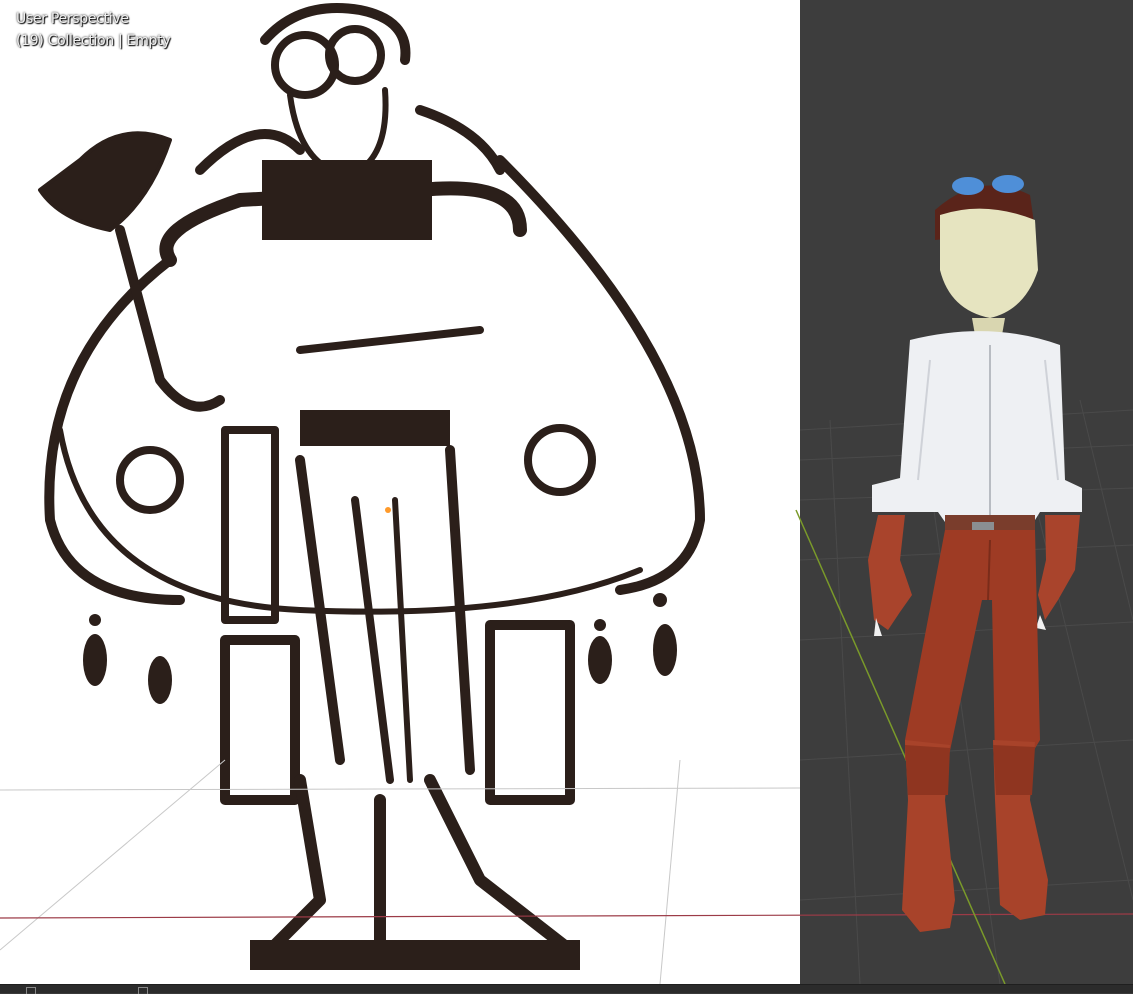  What do you see at coordinates (143, 990) in the screenshot?
I see `corner-icon` at bounding box center [143, 990].